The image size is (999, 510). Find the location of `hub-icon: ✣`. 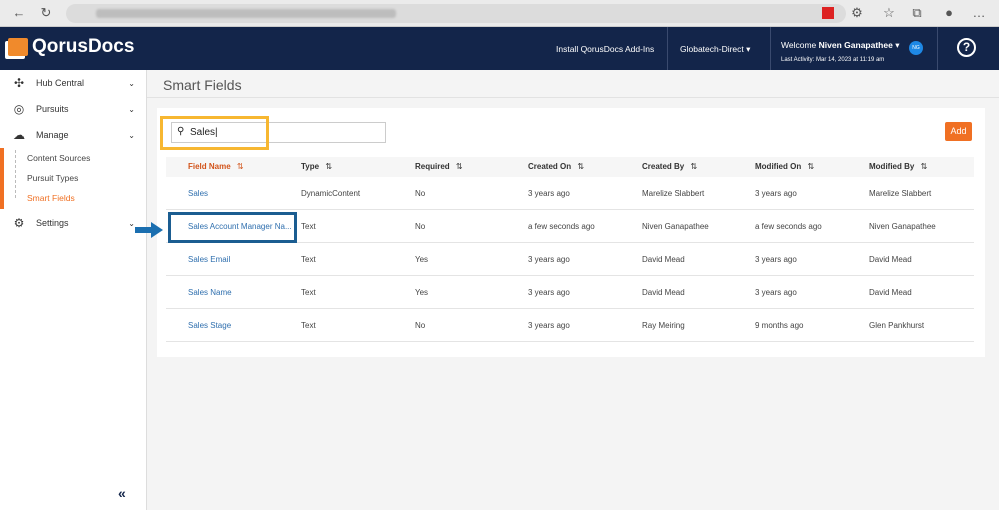

hub-icon: ✣ is located at coordinates (19, 83).